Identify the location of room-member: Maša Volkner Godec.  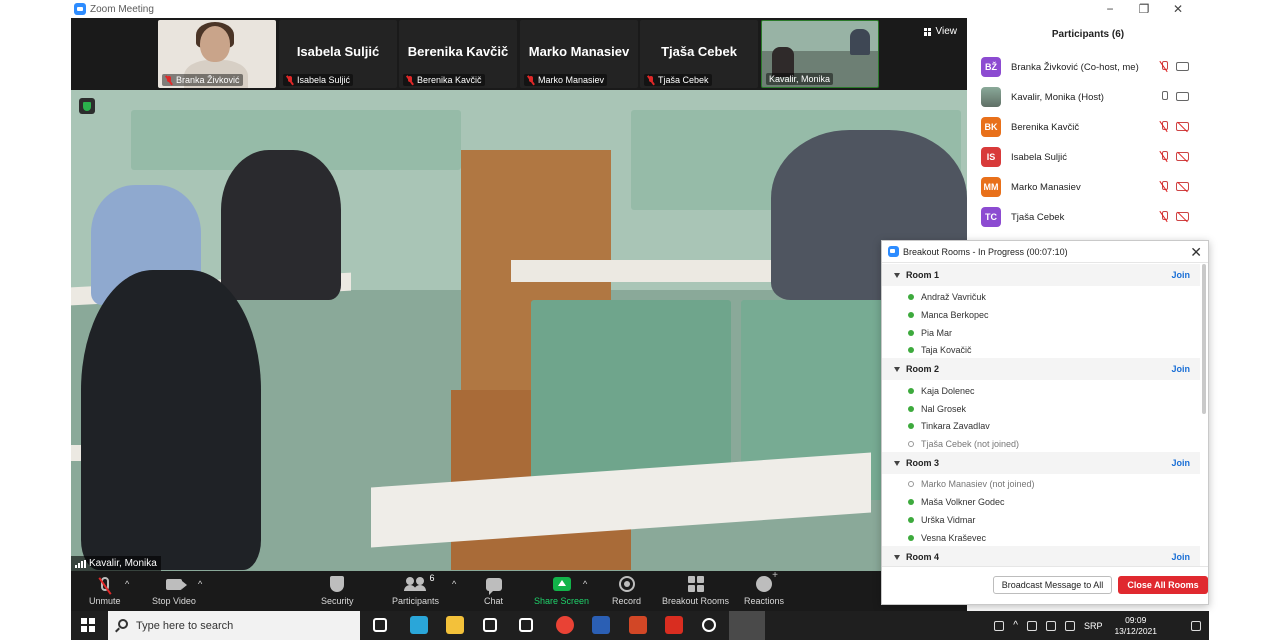
(1041, 502).